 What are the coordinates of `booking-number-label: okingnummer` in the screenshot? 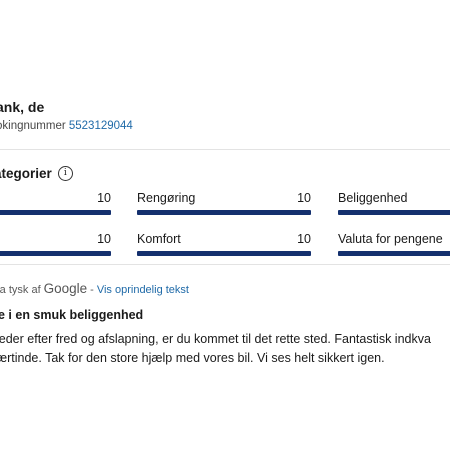 It's located at (33, 126).